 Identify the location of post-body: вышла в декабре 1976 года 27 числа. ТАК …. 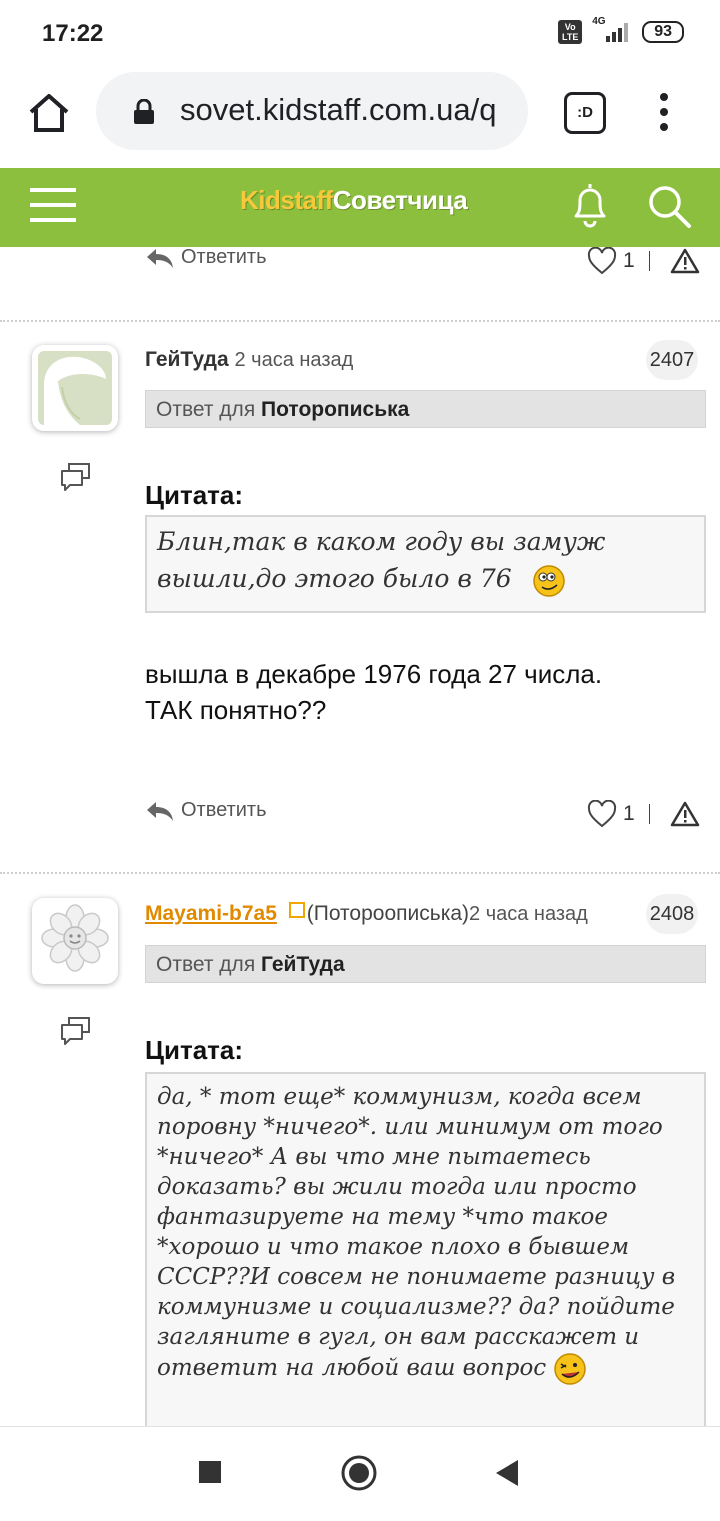
(425, 692).